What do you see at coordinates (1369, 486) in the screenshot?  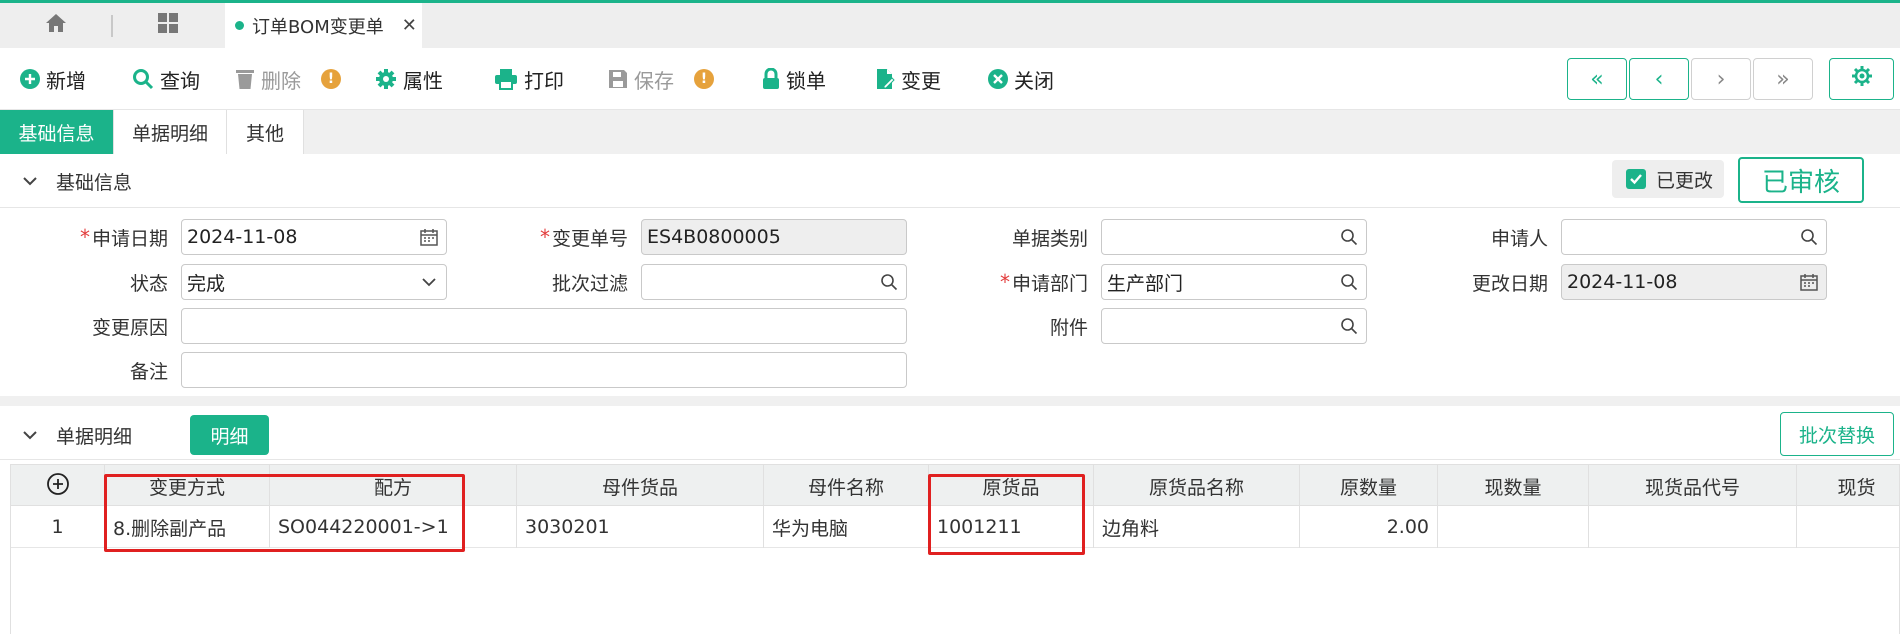 I see `col-header: 原数量` at bounding box center [1369, 486].